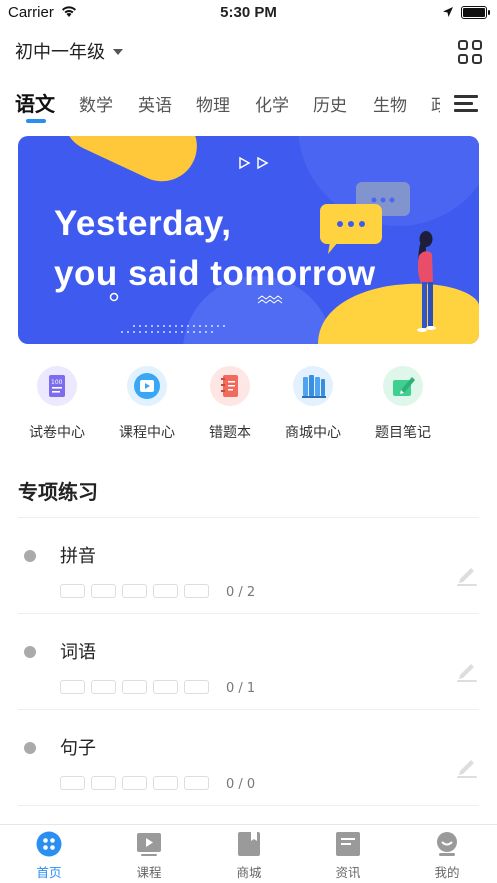 The image size is (497, 883). What do you see at coordinates (78, 652) in the screenshot?
I see `practice-name: 词语` at bounding box center [78, 652].